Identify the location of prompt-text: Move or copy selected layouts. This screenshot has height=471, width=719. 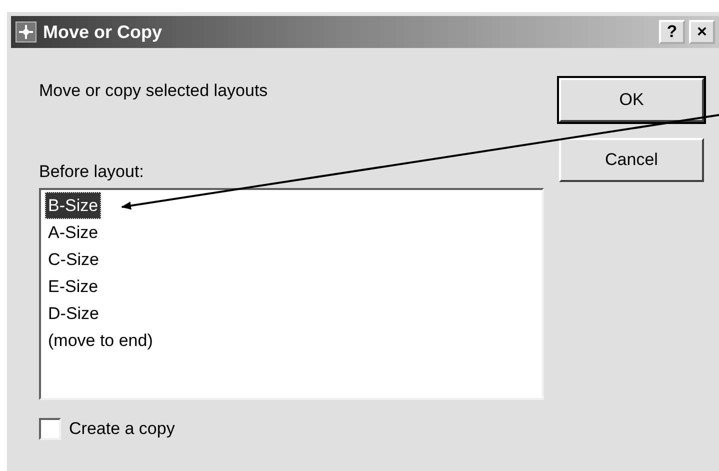
(154, 91).